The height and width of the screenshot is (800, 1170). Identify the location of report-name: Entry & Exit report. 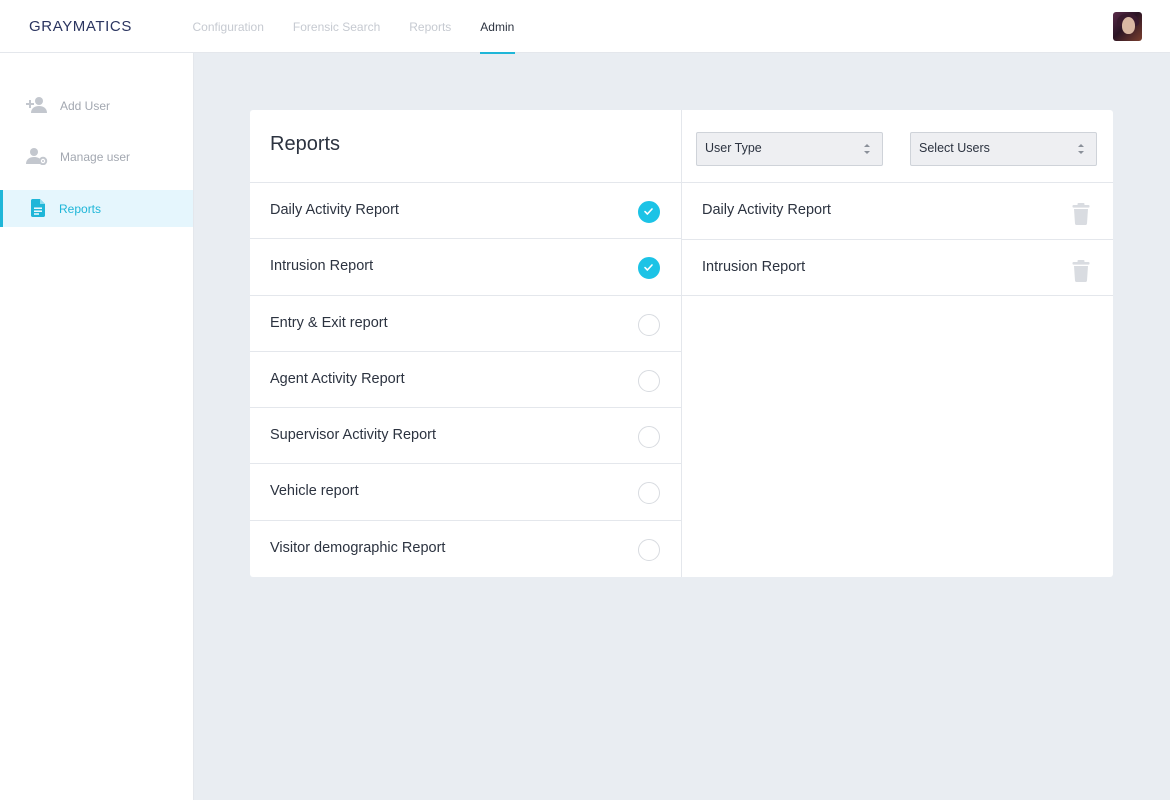
(329, 322).